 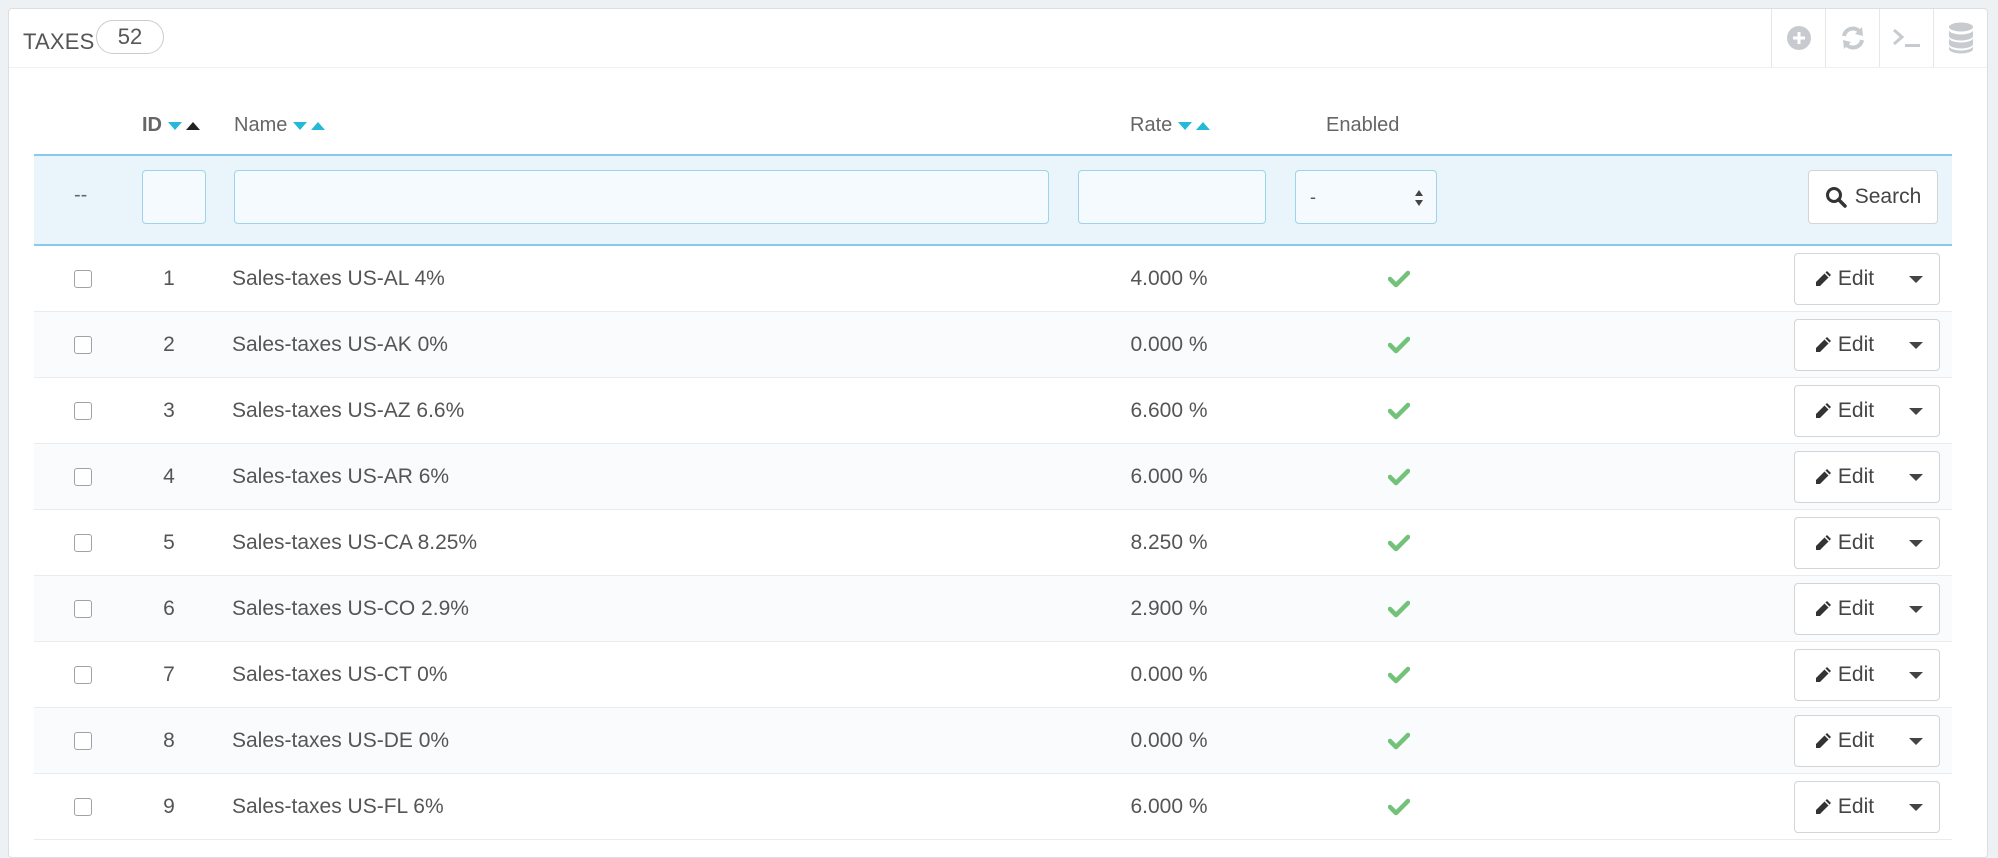 What do you see at coordinates (993, 411) in the screenshot?
I see `table-row: 3 Sales-taxes US-AZ 6.6% 6.600 % Edit` at bounding box center [993, 411].